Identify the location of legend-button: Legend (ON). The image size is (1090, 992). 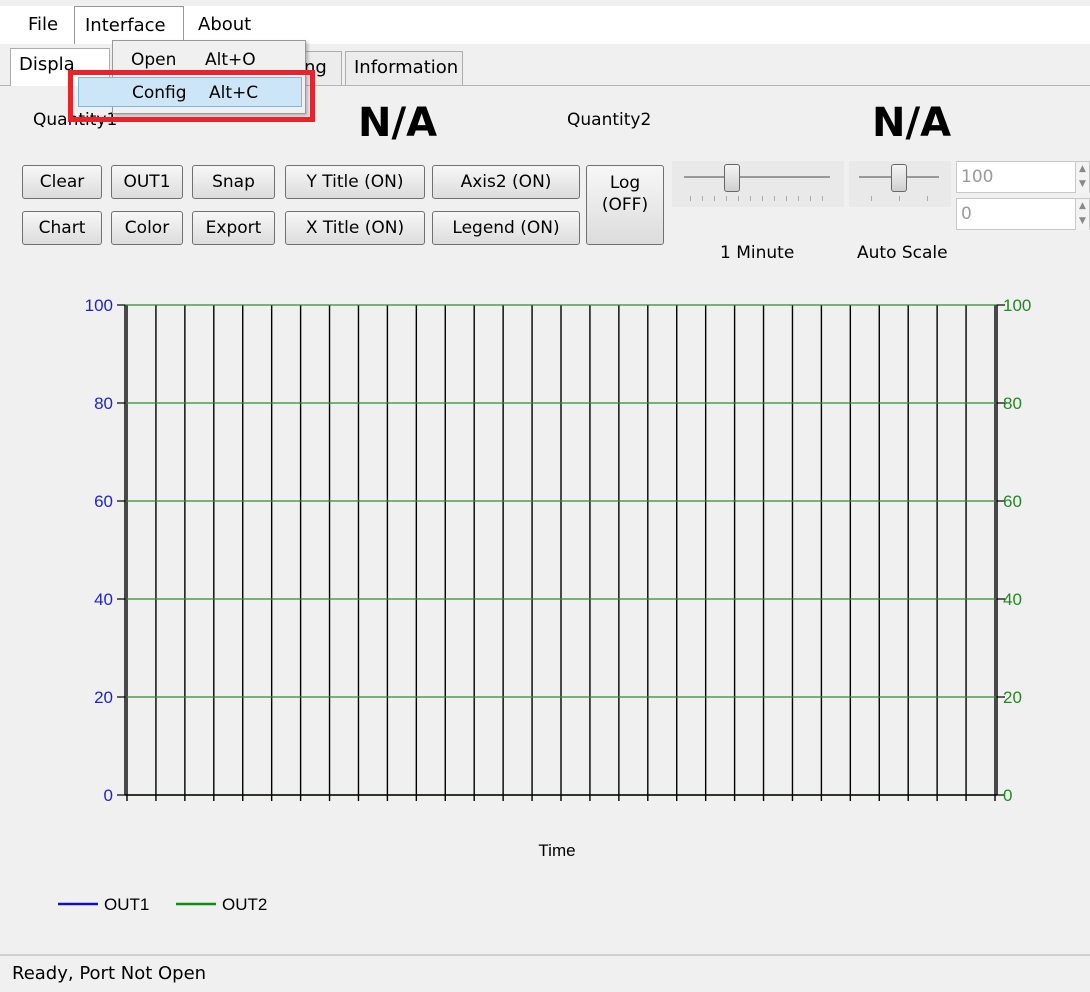
(506, 228).